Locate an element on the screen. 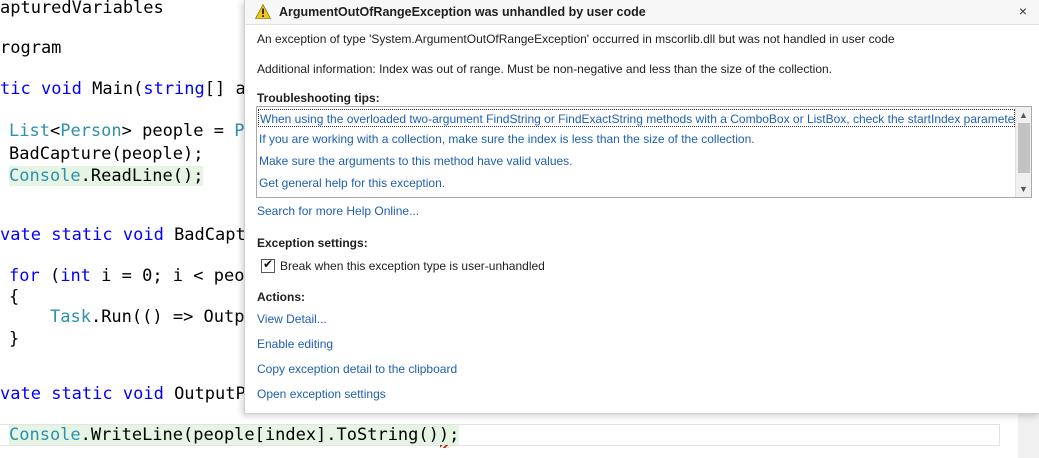  chevron-down-icon: ▼ is located at coordinates (1023, 189).